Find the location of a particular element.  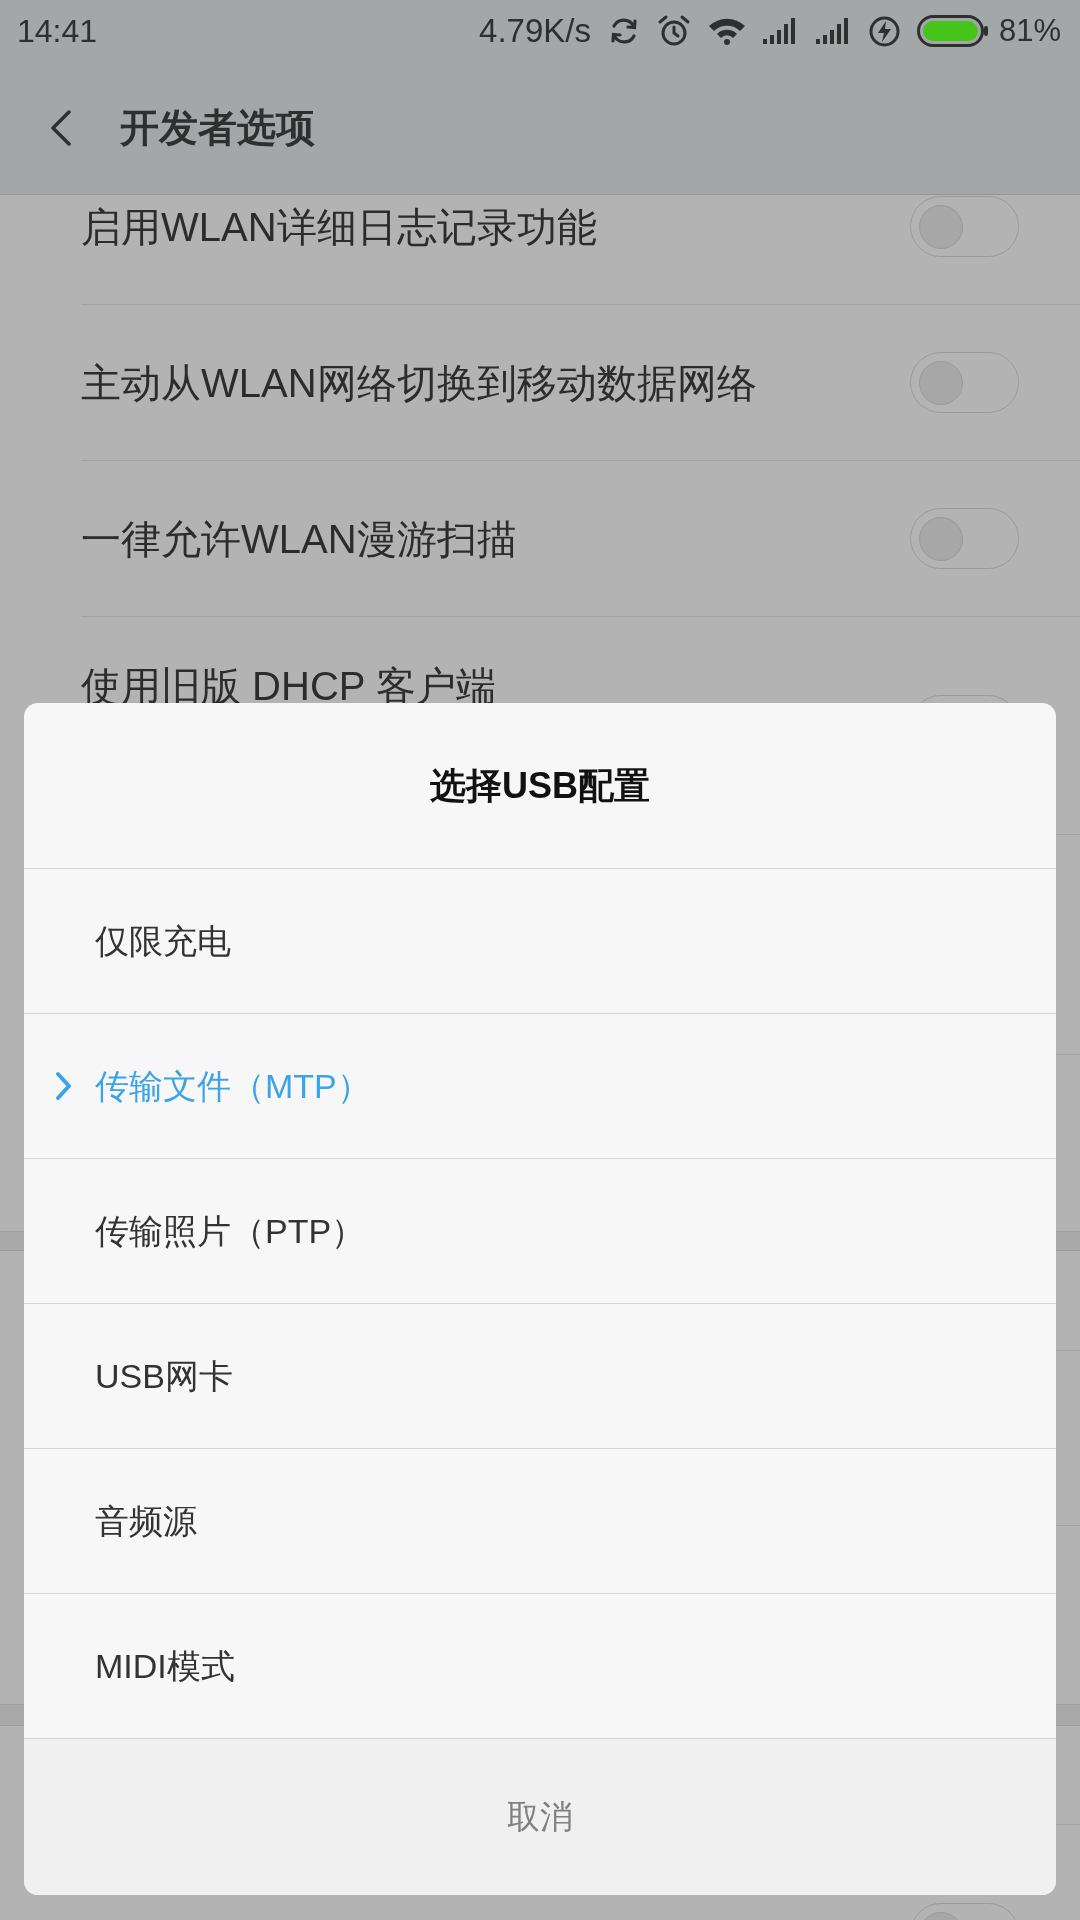

page-title: 开发者选项 is located at coordinates (217, 127).